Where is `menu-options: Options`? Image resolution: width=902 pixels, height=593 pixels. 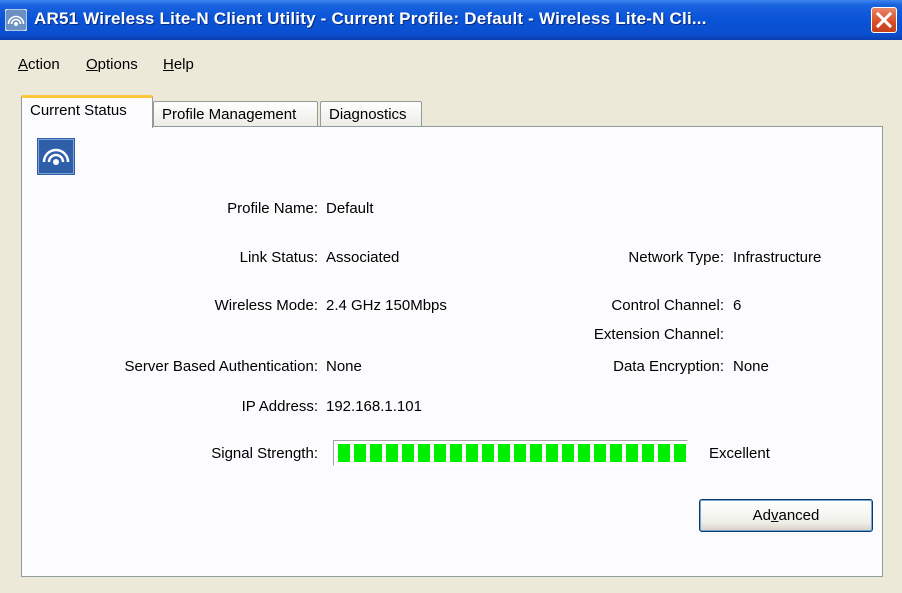
menu-options: Options is located at coordinates (112, 64).